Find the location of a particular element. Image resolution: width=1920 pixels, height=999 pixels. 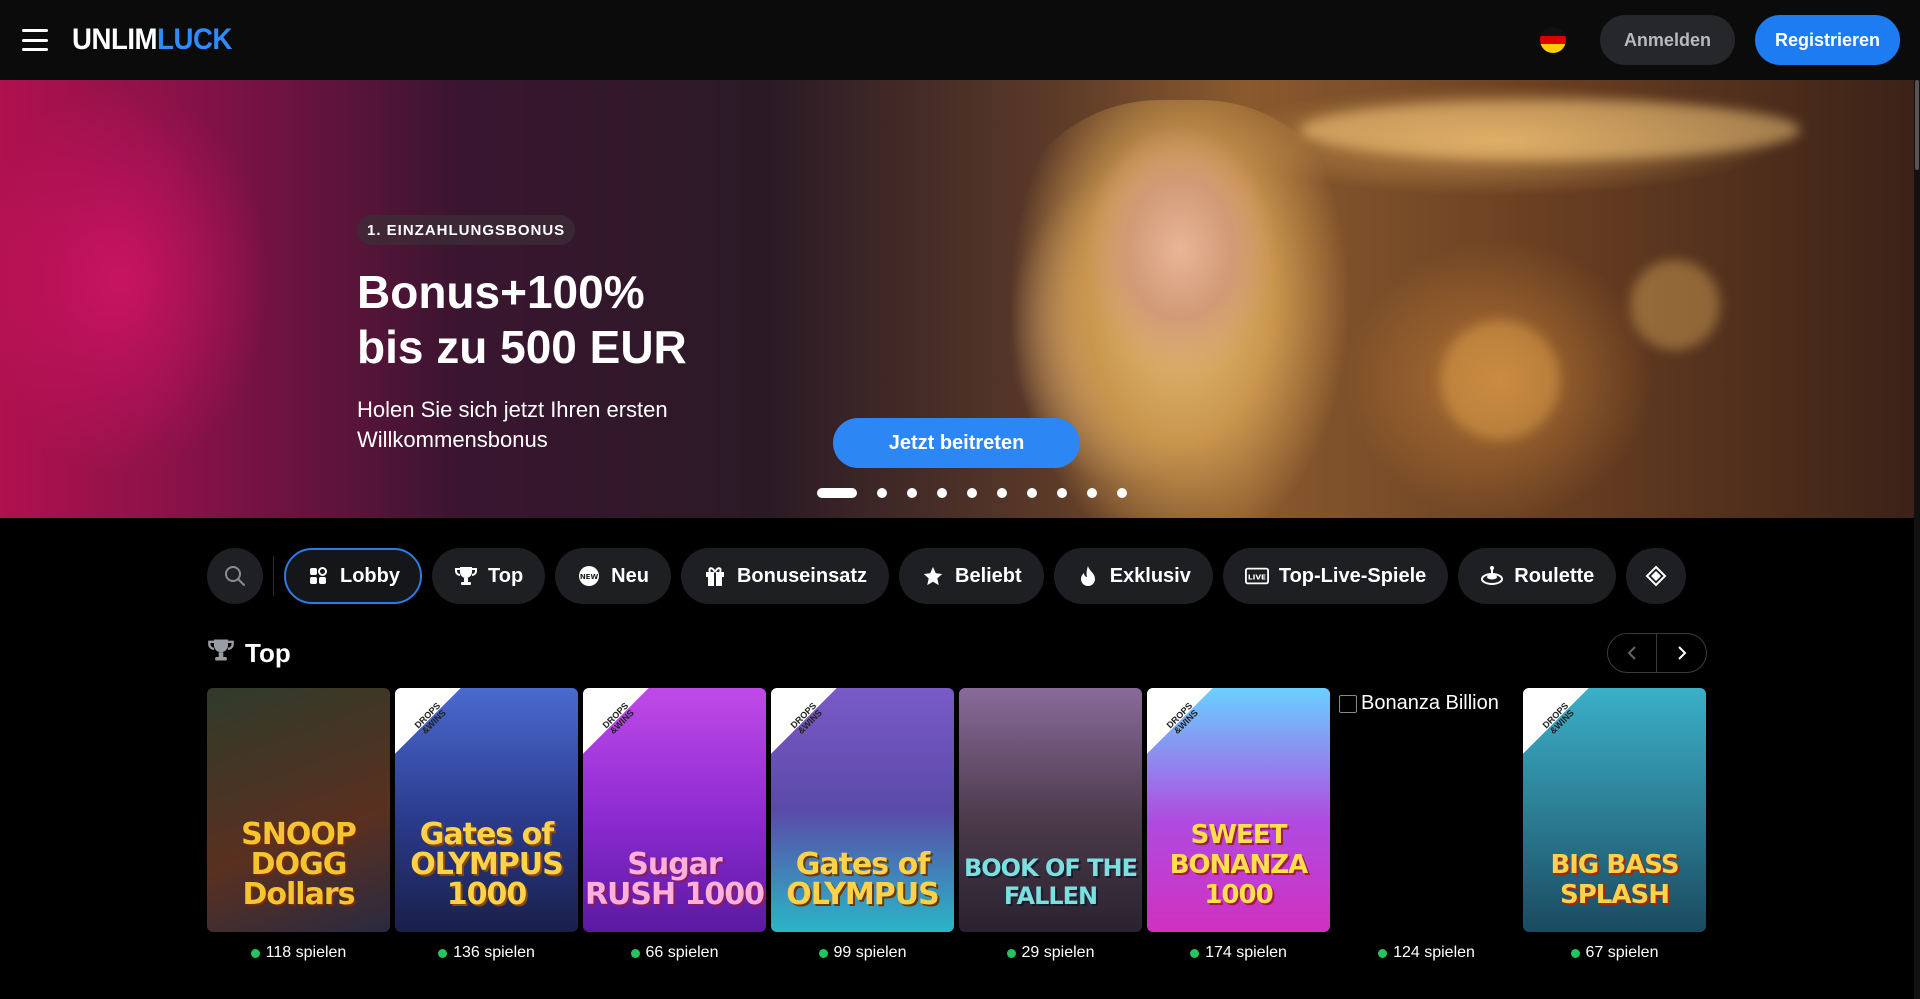

game-thumbnail: DROPS &WINS Sugar RUSH 1000 is located at coordinates (674, 810).